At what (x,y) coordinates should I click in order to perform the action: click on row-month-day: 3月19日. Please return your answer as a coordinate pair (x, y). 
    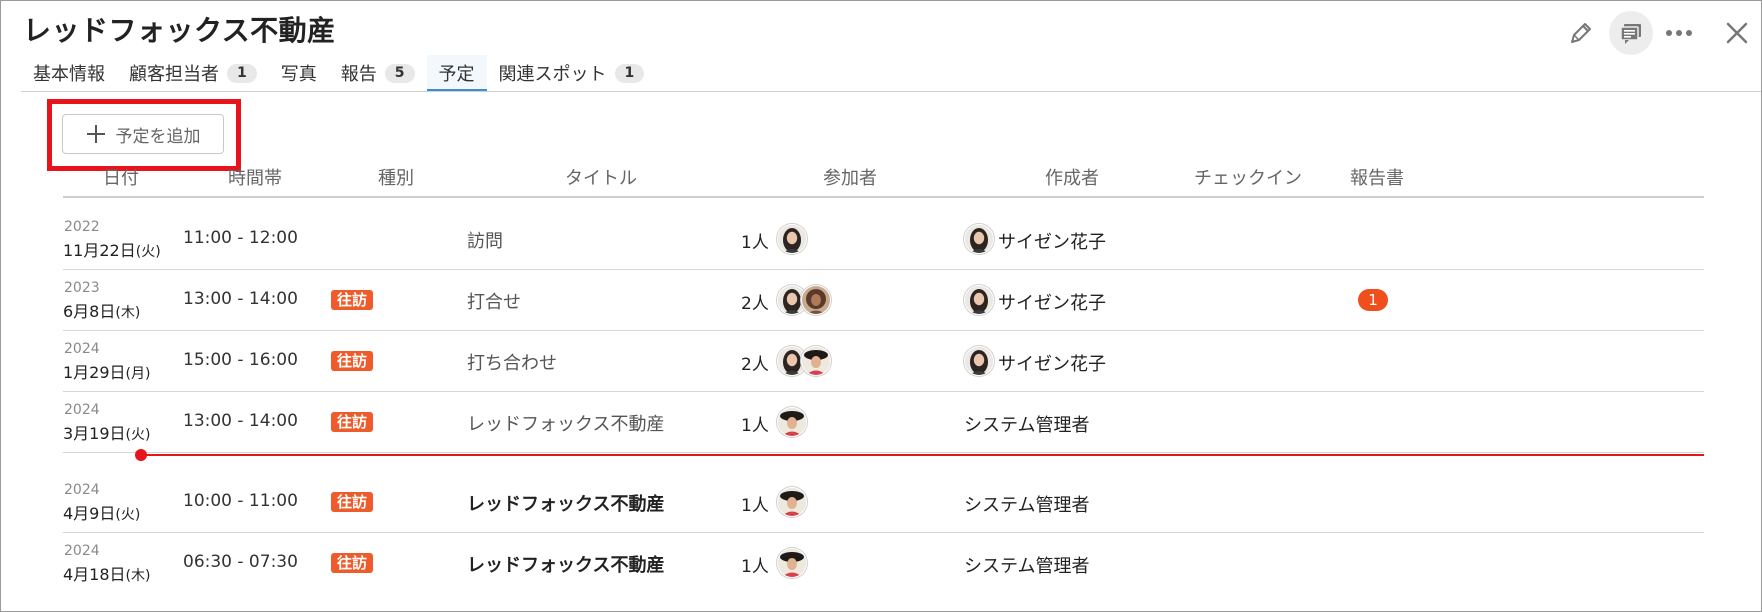
    Looking at the image, I should click on (94, 433).